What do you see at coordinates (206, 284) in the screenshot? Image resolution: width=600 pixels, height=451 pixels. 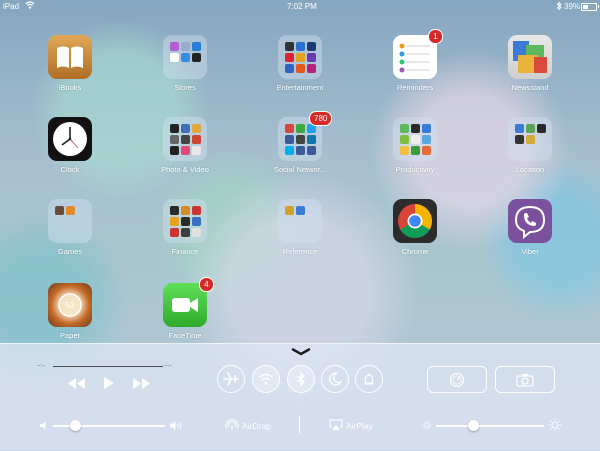 I see `notification-badge: 4` at bounding box center [206, 284].